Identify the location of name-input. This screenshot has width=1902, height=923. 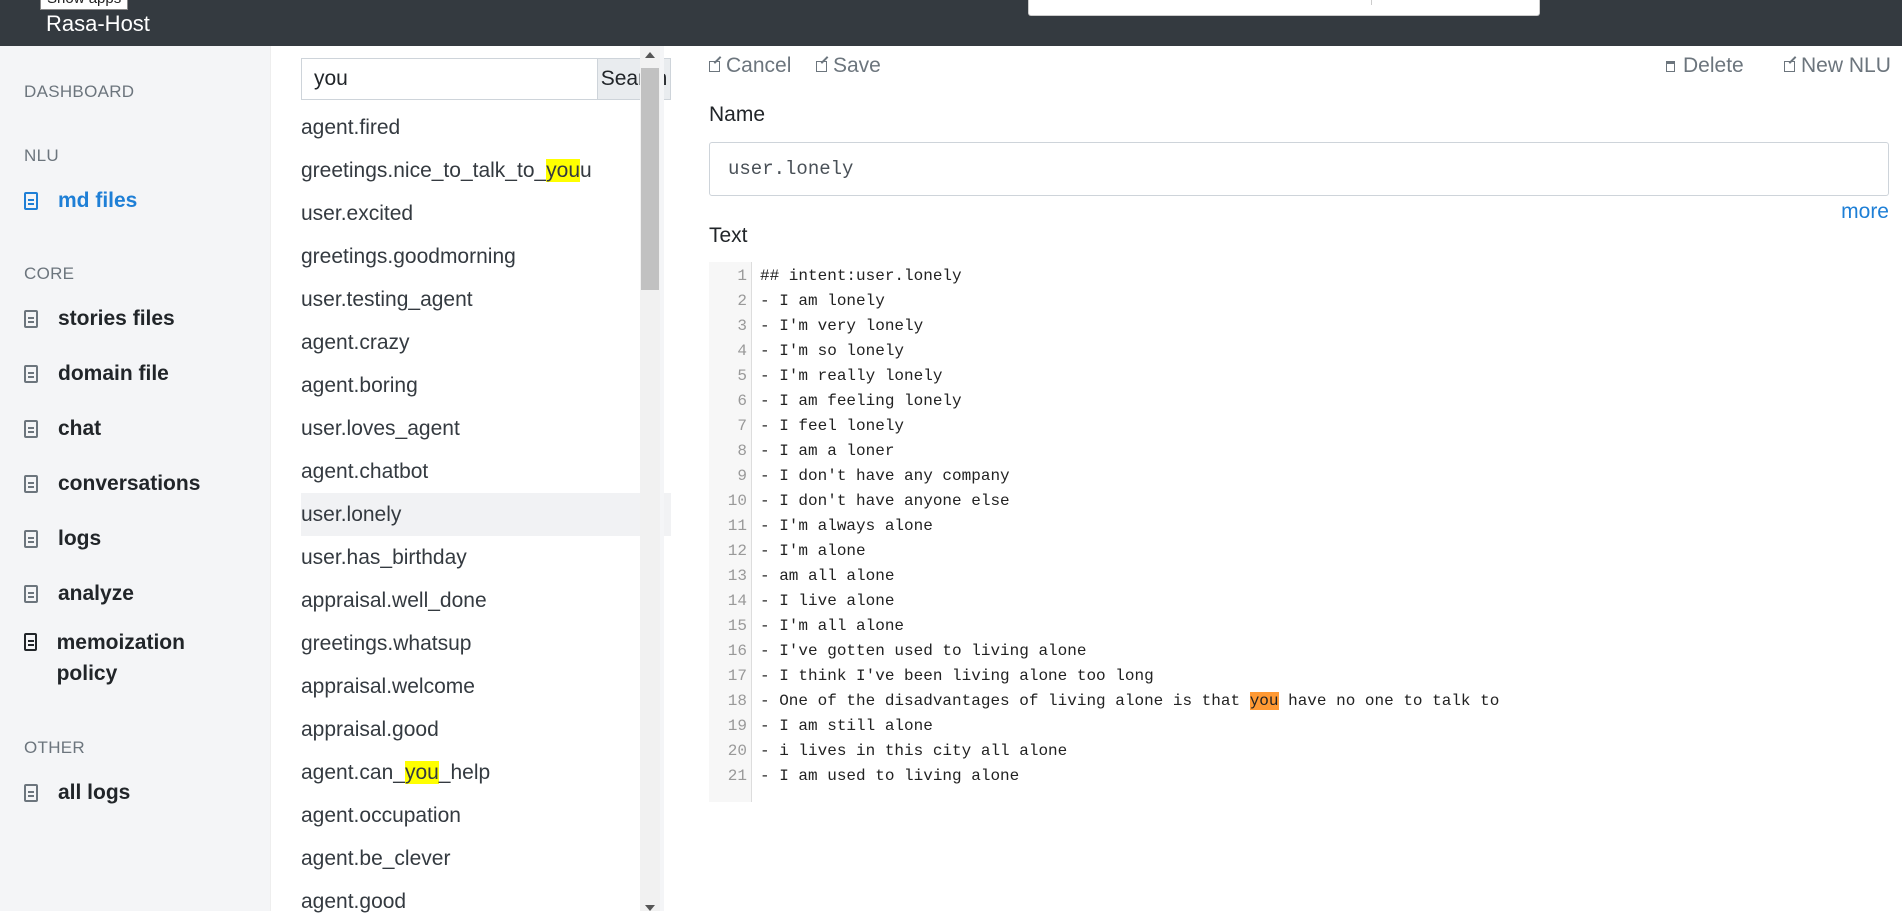
(1299, 169).